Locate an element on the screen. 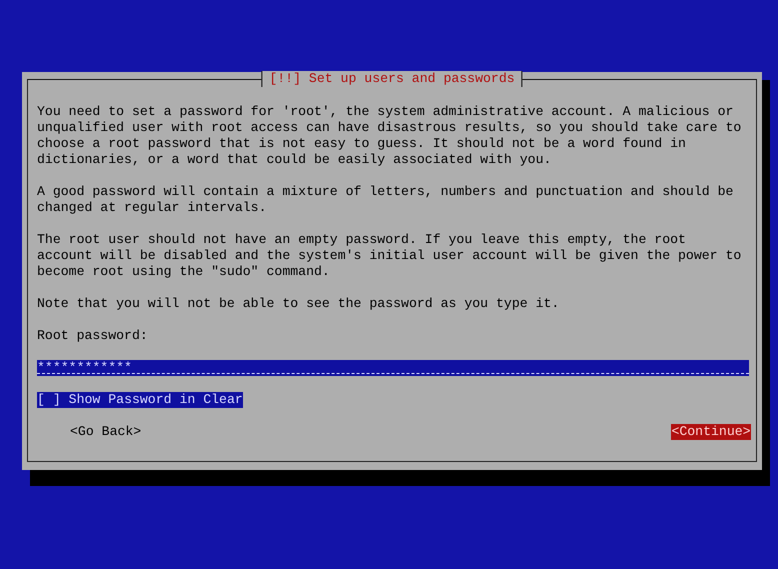 This screenshot has width=778, height=569. continue-button: <Continue> is located at coordinates (711, 432).